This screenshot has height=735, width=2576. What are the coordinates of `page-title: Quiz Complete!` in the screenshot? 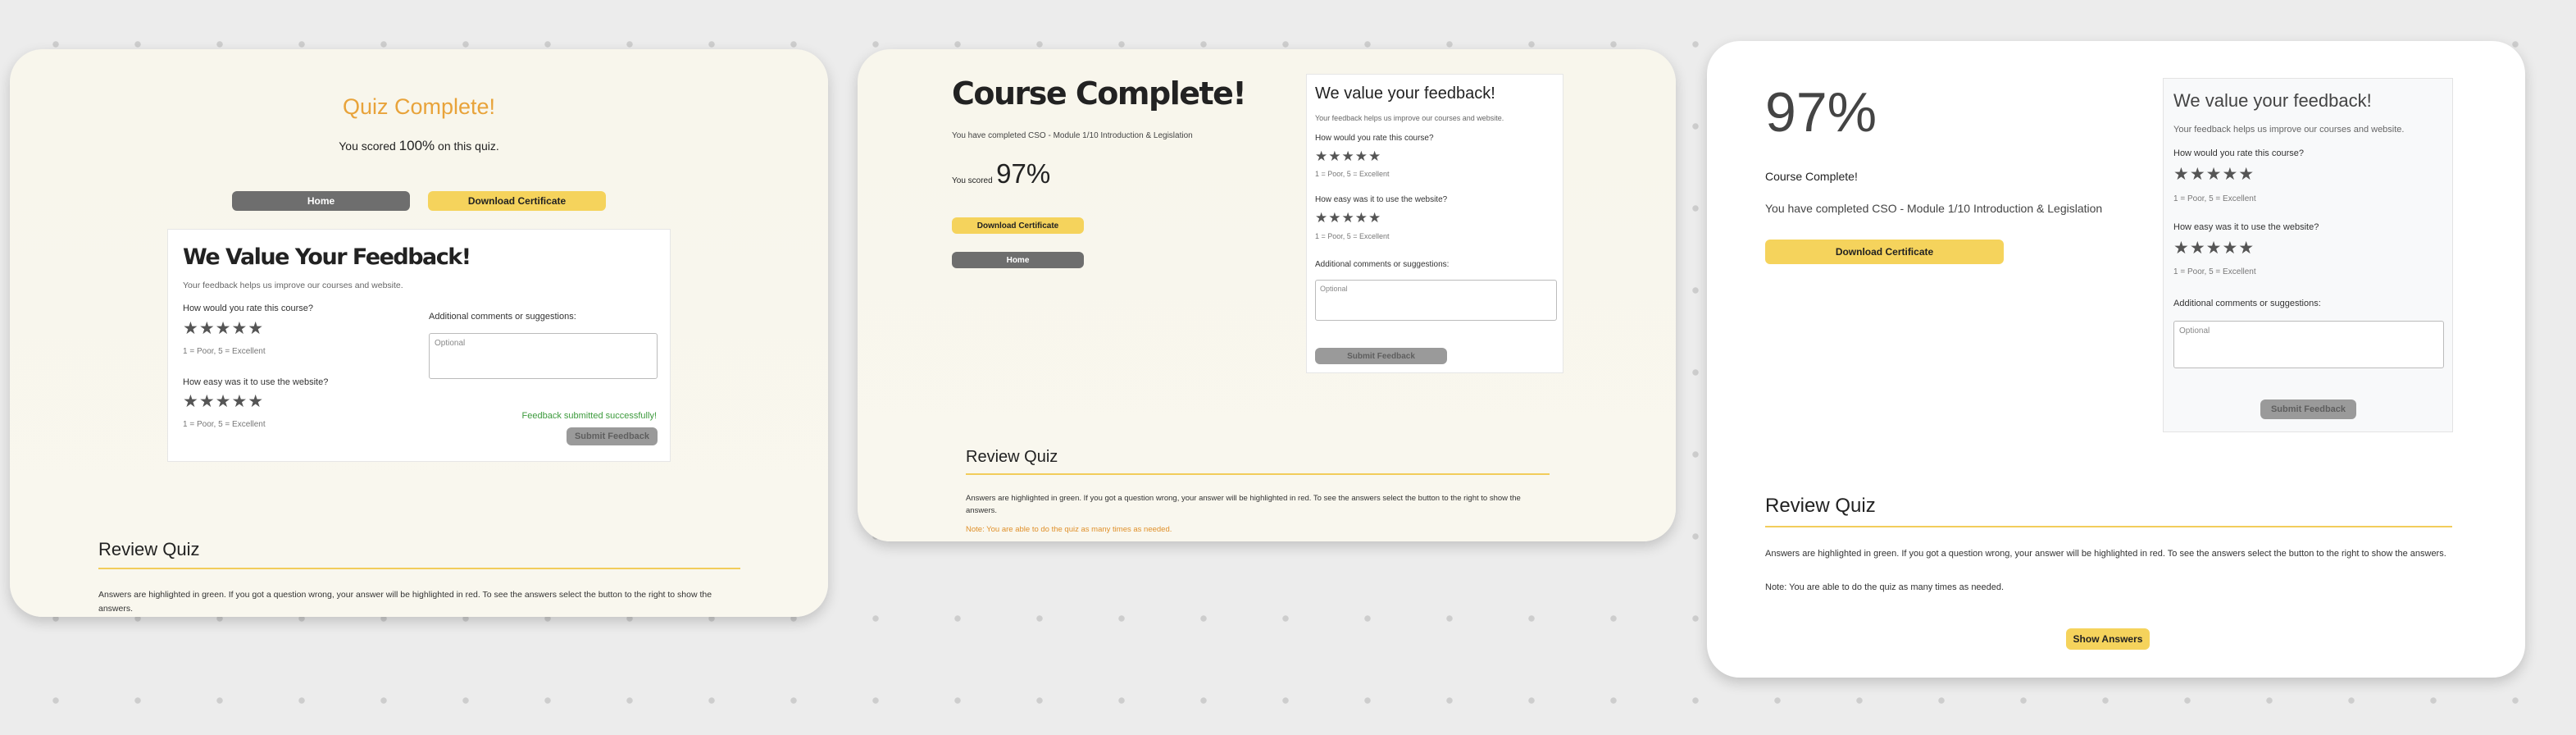 It's located at (419, 107).